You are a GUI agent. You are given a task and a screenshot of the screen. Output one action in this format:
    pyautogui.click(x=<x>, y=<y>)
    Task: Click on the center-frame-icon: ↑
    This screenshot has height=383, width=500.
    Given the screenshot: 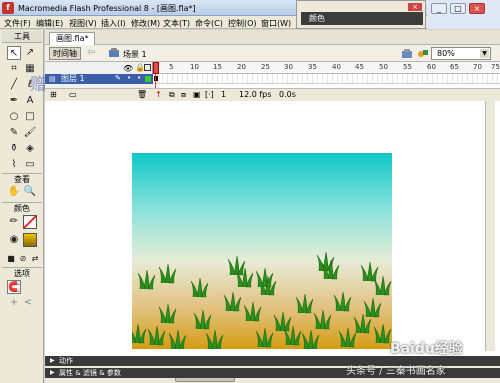 What is the action you would take?
    pyautogui.click(x=158, y=94)
    